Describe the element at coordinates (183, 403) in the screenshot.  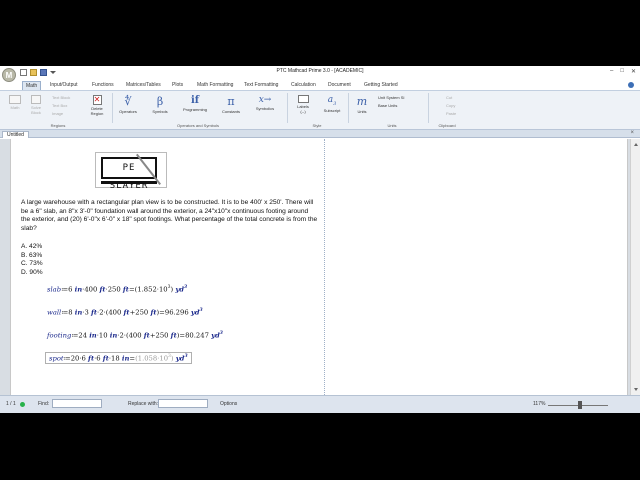
I see `replace-input` at that location.